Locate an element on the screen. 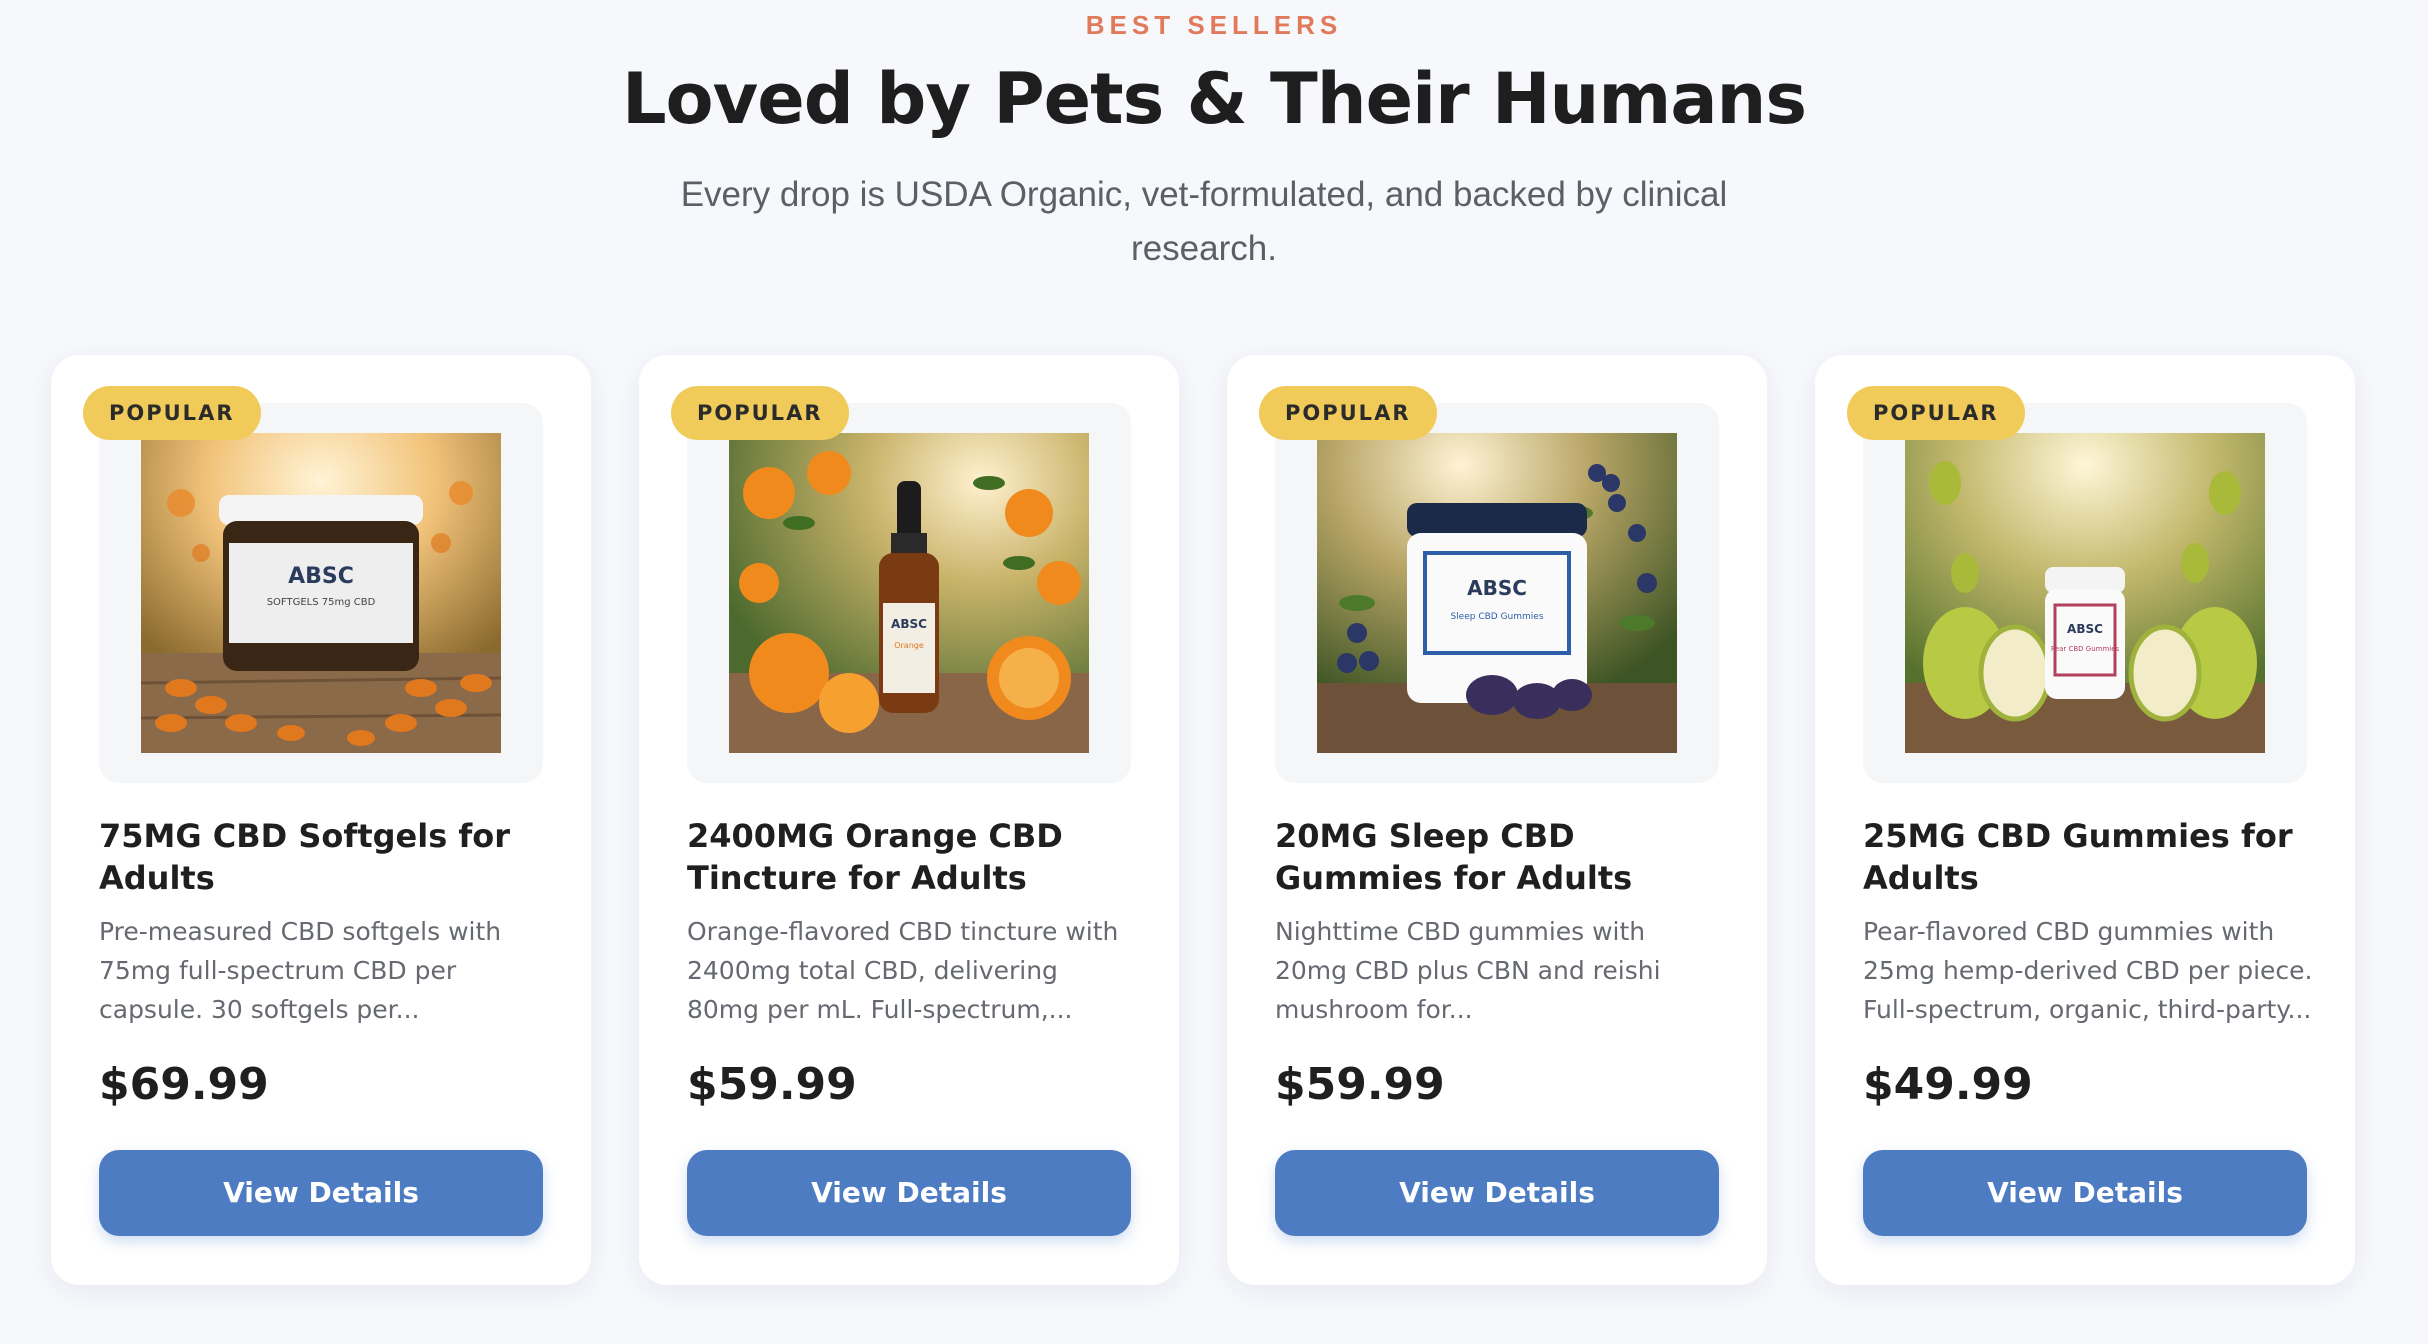 This screenshot has width=2428, height=1344. section-eyebrow: BEST SELLERS is located at coordinates (1214, 25).